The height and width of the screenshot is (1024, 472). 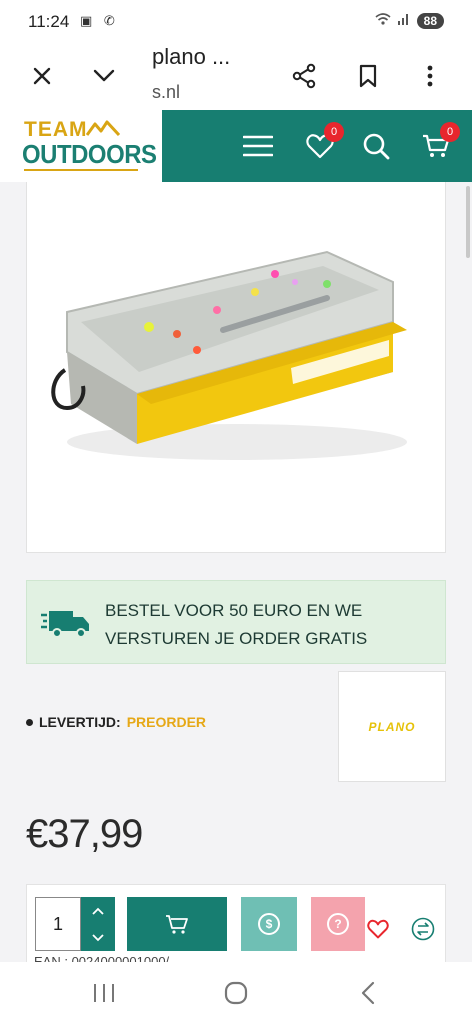 What do you see at coordinates (89, 154) in the screenshot?
I see `logo-outdoors-text: OUTDOORS` at bounding box center [89, 154].